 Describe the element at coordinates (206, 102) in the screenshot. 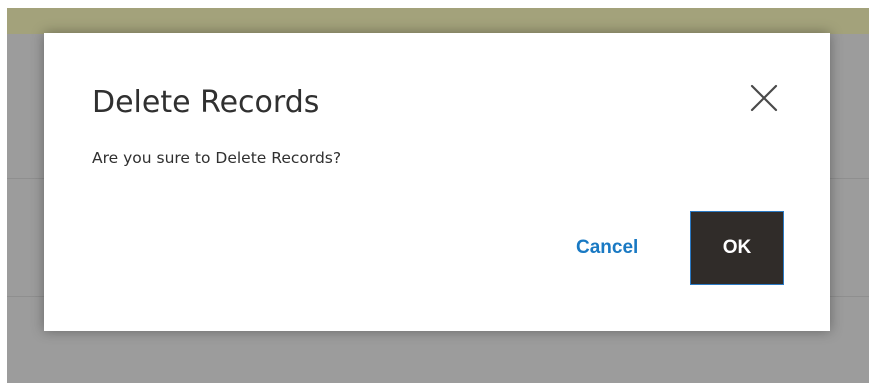

I see `dialog-title: Delete Records` at that location.